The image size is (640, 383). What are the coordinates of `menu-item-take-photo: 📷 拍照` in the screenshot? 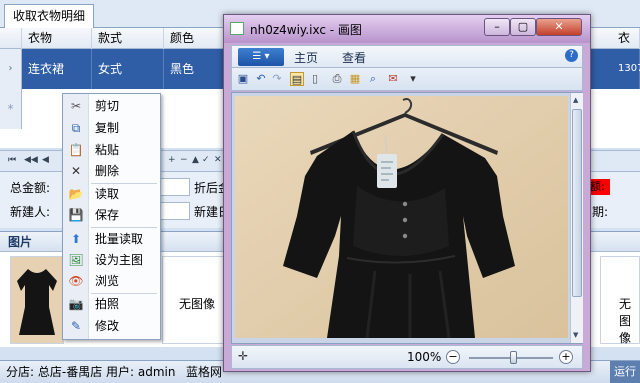 It's located at (111, 304).